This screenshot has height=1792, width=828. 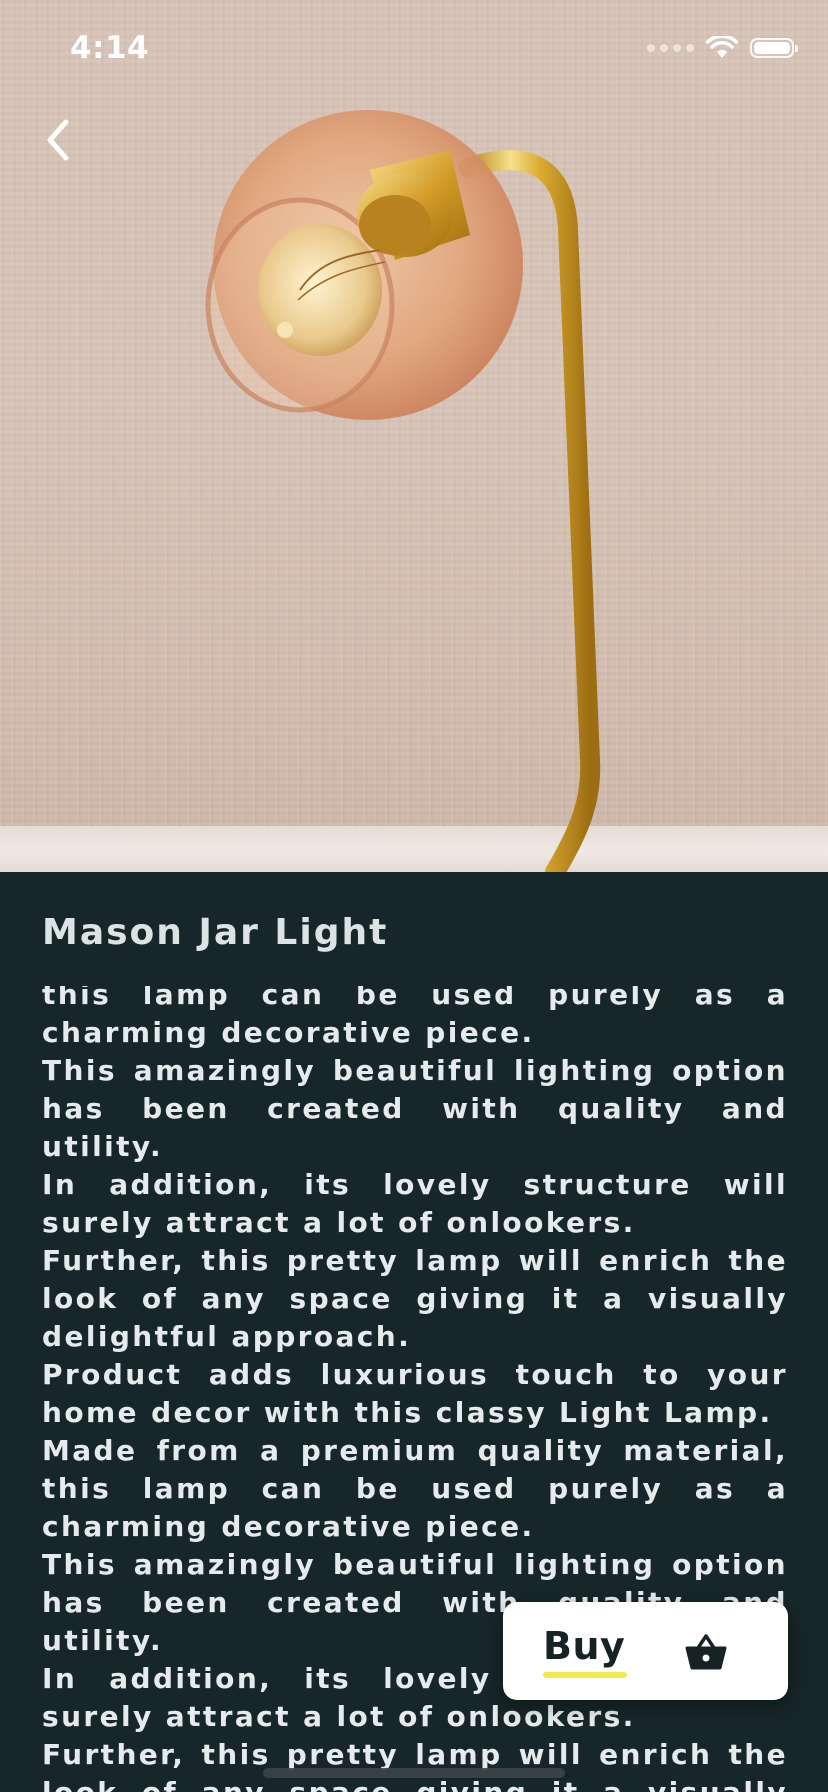 I want to click on product-title: Mason Jar Light, so click(x=215, y=932).